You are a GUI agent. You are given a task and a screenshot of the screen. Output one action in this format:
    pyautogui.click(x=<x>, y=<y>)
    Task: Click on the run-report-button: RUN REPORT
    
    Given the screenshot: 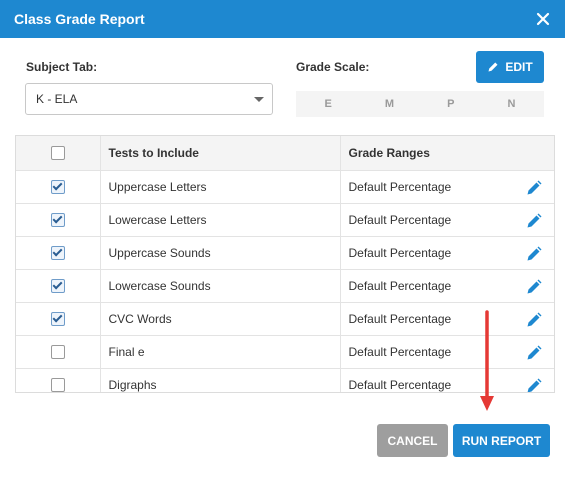 What is the action you would take?
    pyautogui.click(x=501, y=440)
    